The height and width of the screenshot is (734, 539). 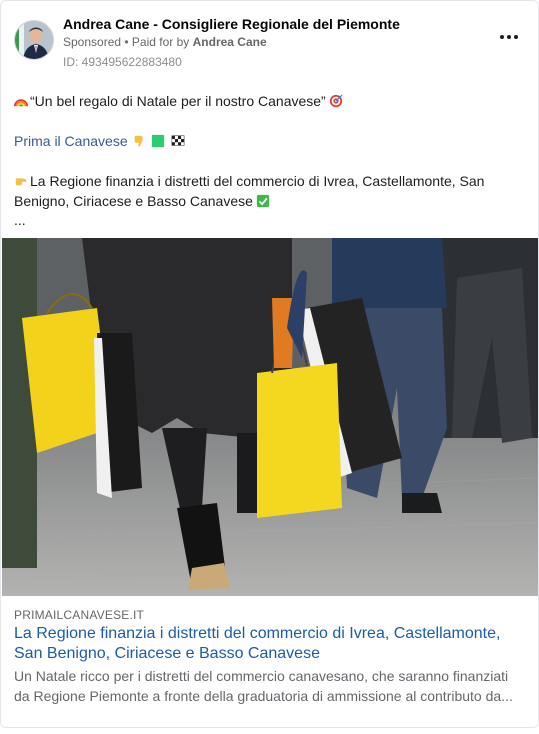 I want to click on post-line-2-text: Prima il Canavese, so click(x=71, y=141).